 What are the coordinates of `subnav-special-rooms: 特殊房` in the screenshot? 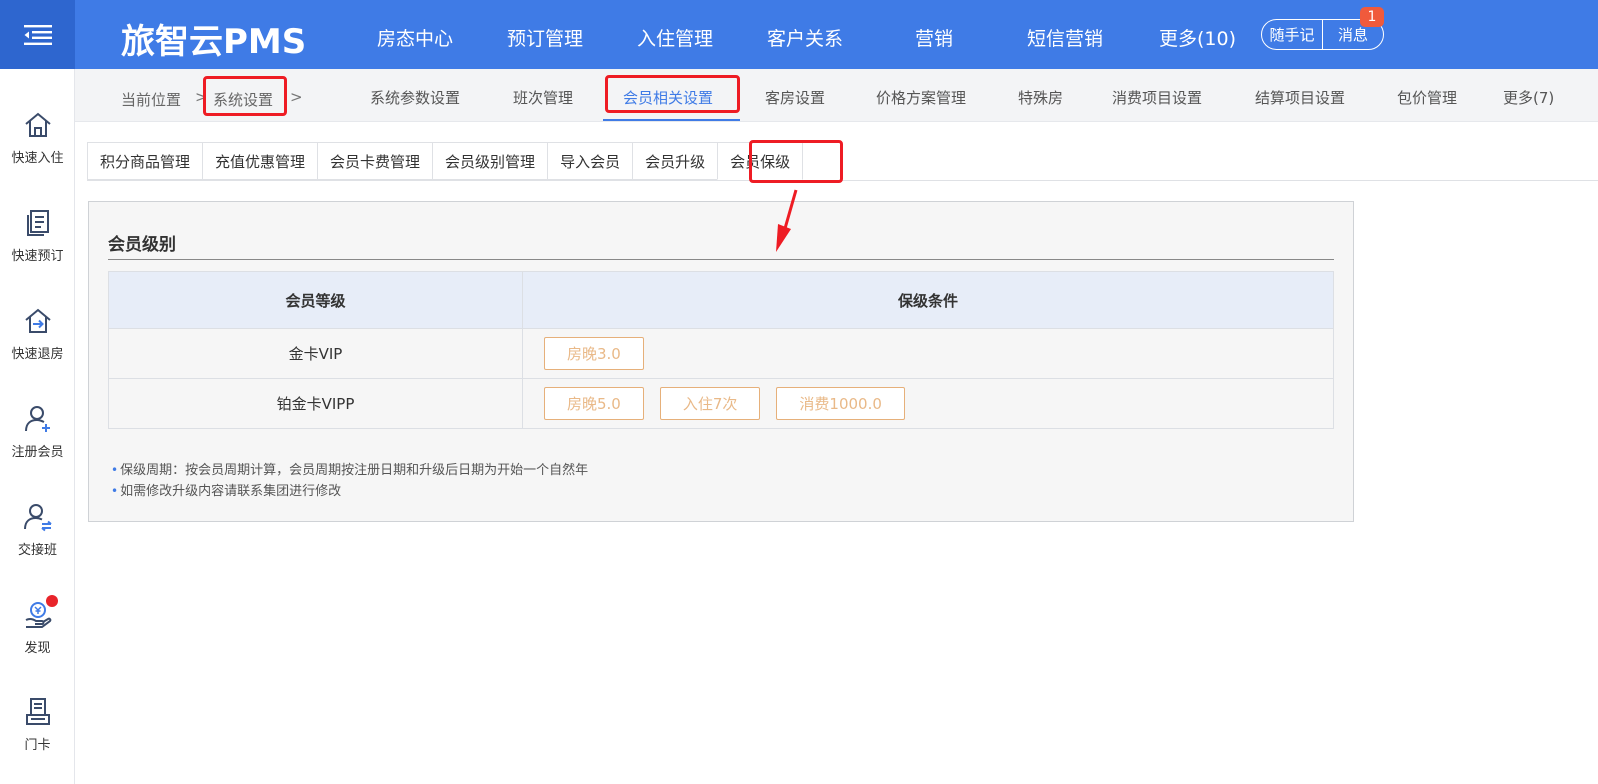 It's located at (1040, 97).